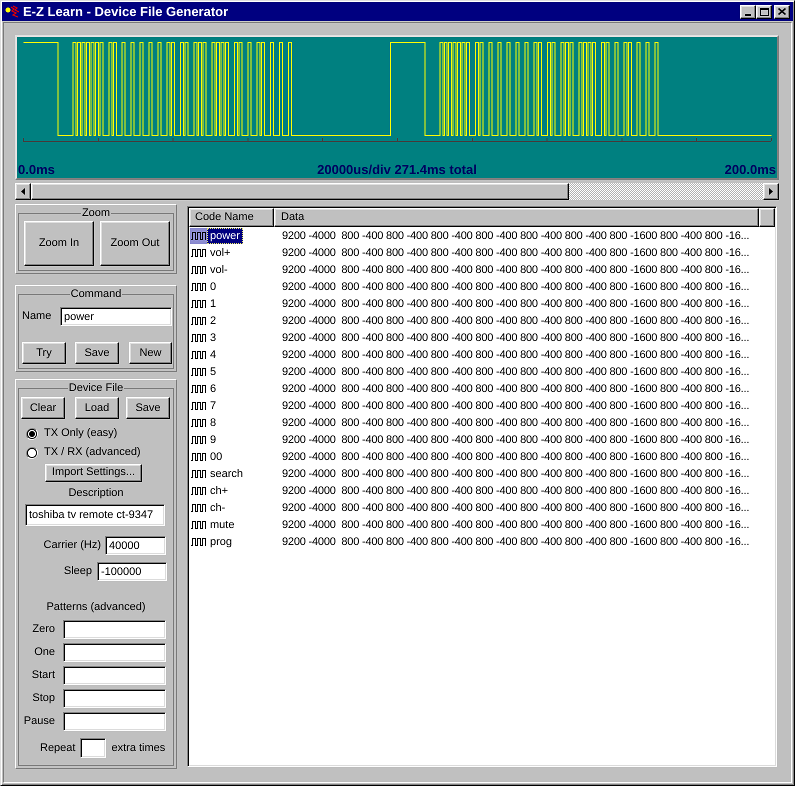 The image size is (795, 786). I want to click on code-name: mute, so click(222, 524).